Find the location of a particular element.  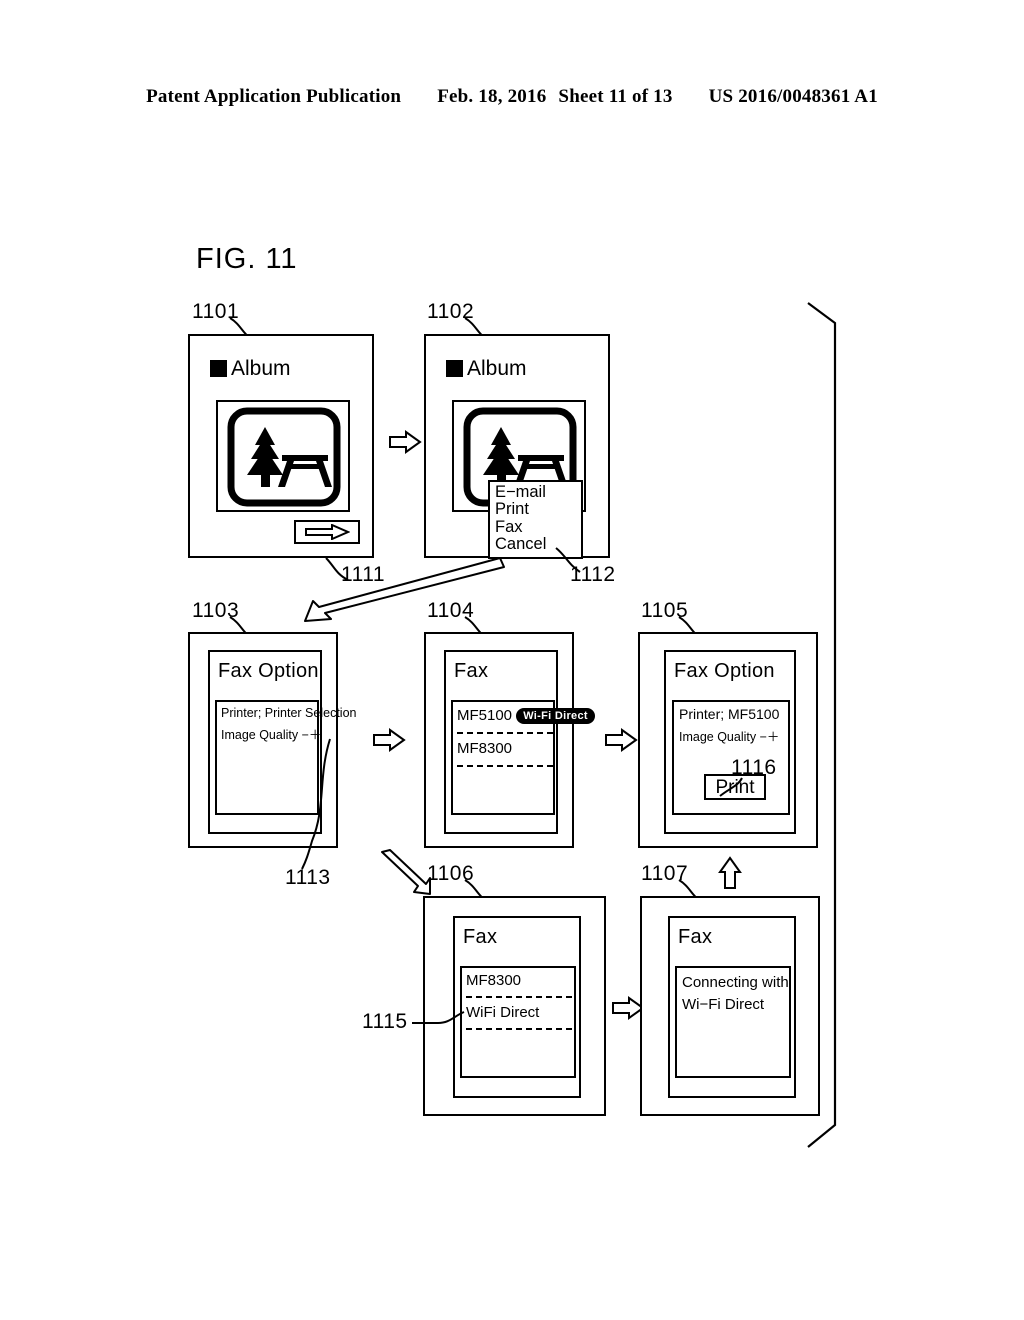

screen-1107: Fax Connecting with Wi−Fi Direct is located at coordinates (732, 1007).